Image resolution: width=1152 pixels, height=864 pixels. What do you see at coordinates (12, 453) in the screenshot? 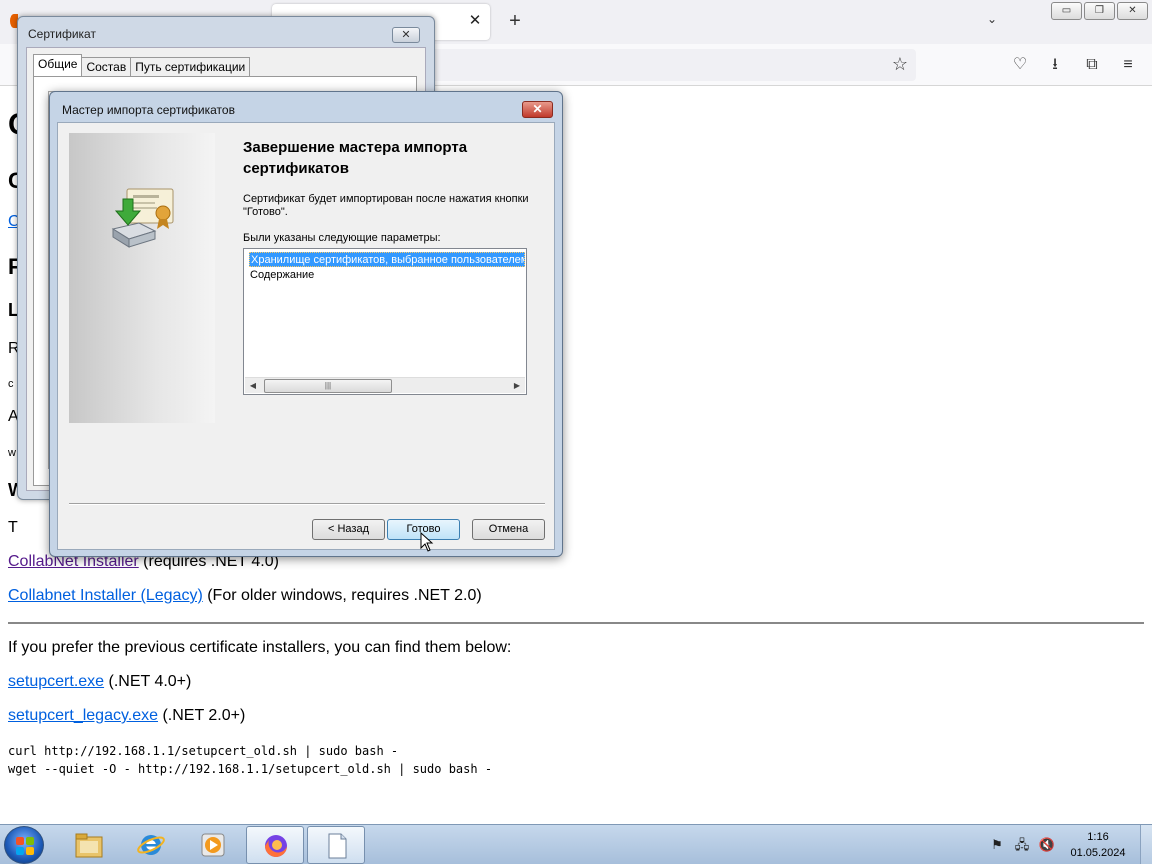
I see `page-text-fragment: w` at bounding box center [12, 453].